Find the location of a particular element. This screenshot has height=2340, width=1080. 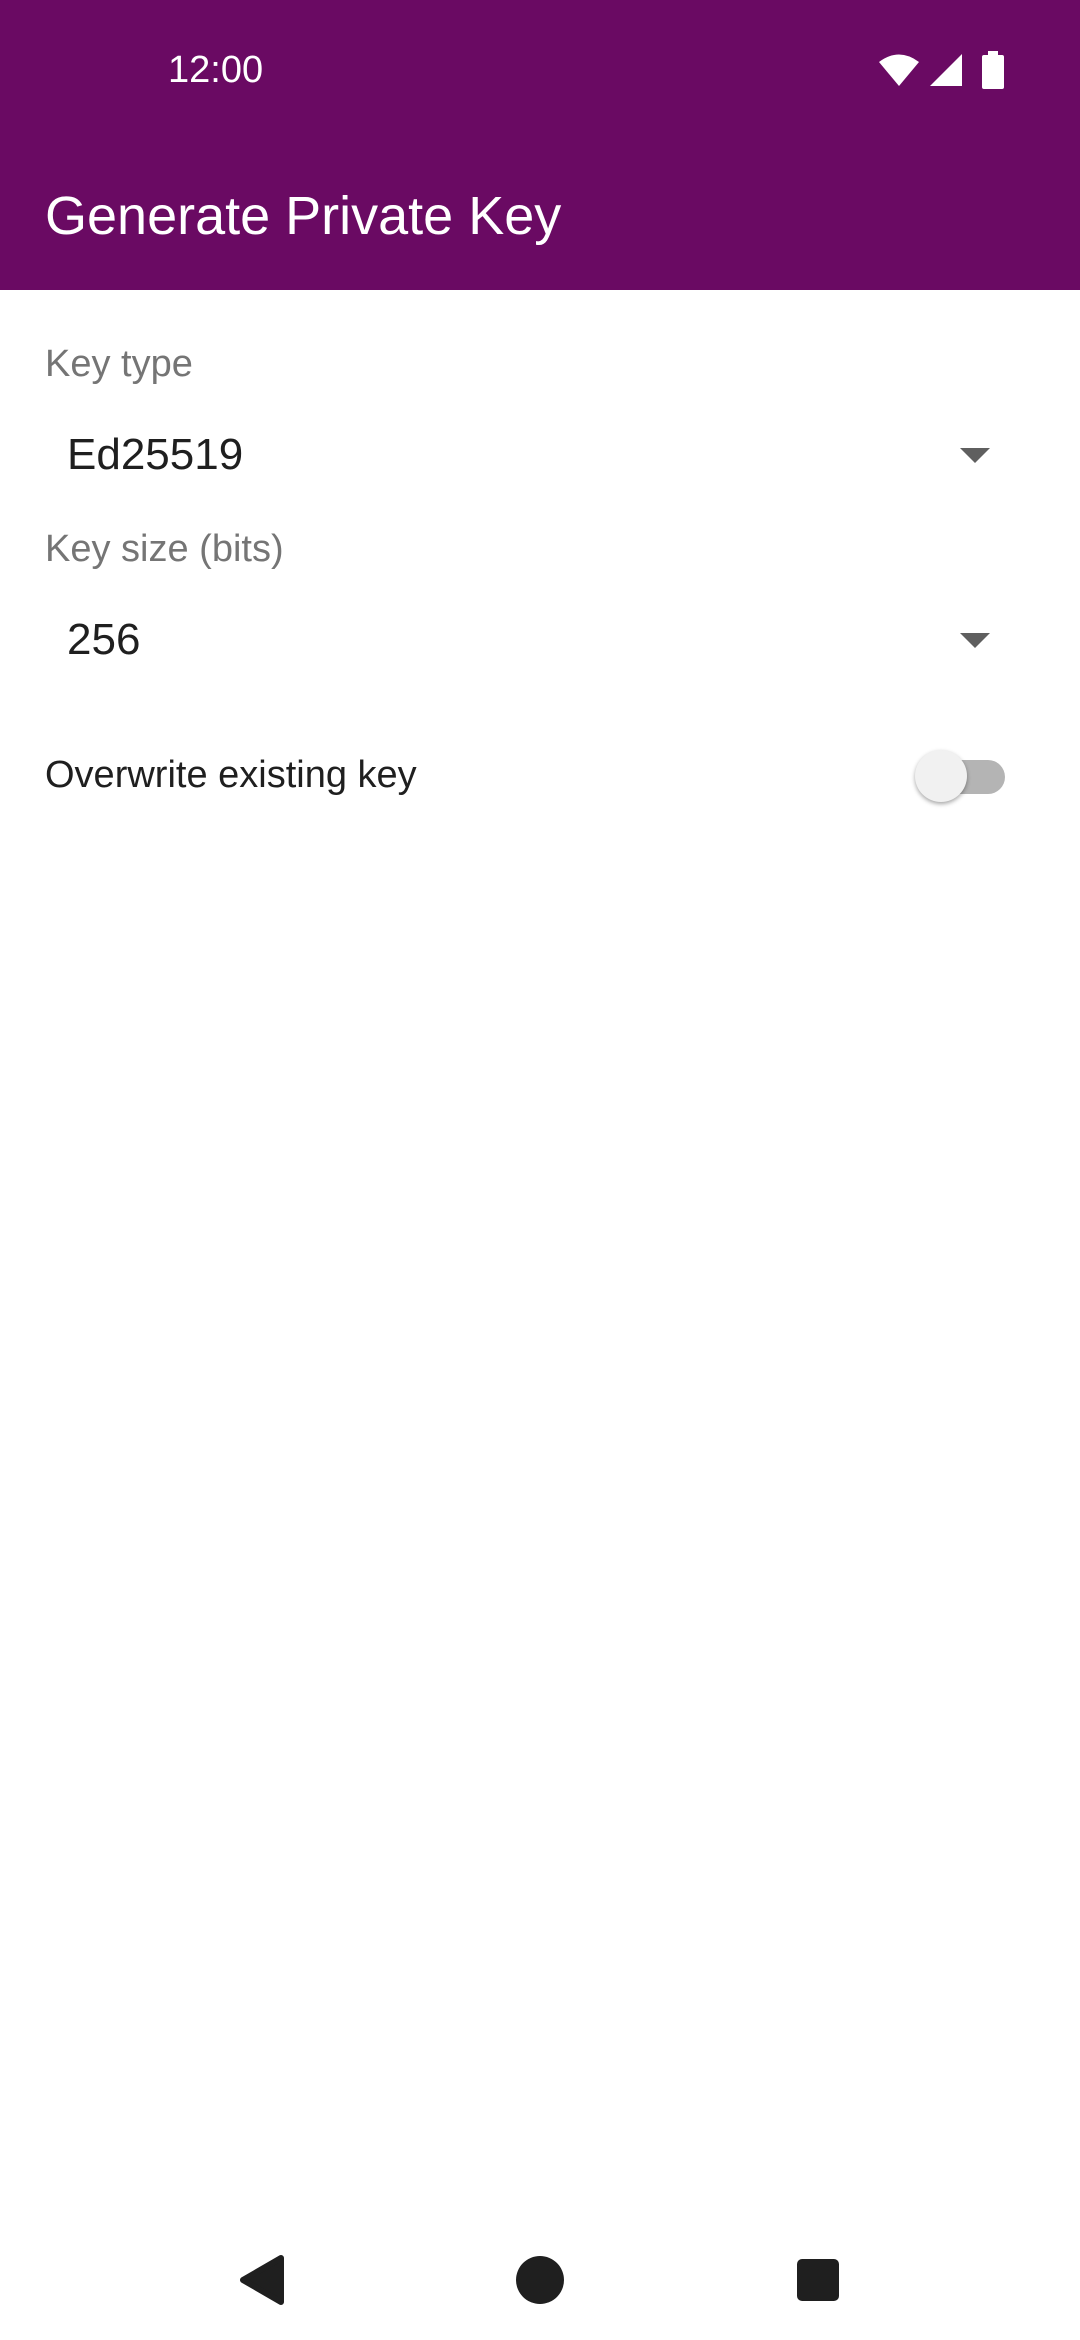

navigation-bar is located at coordinates (540, 2280).